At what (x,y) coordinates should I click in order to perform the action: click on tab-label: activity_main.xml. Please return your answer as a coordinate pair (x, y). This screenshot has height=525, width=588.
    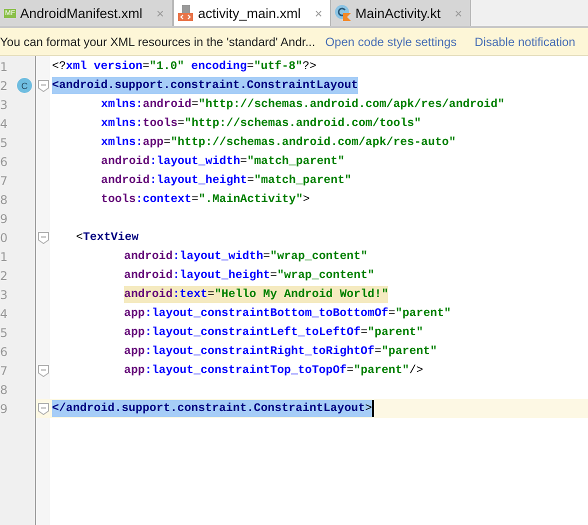
    Looking at the image, I should click on (249, 13).